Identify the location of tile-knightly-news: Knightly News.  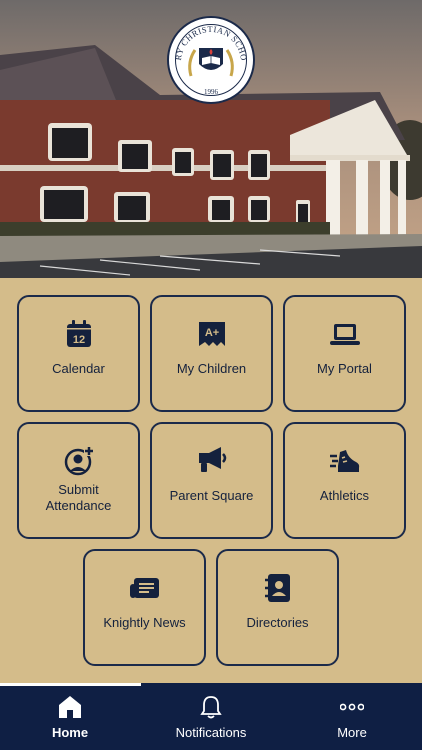
(144, 607).